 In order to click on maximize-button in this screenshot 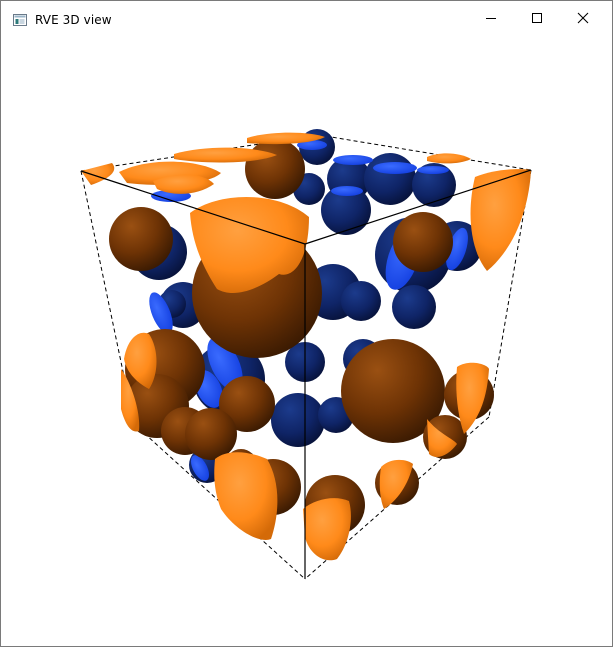, I will do `click(537, 20)`.